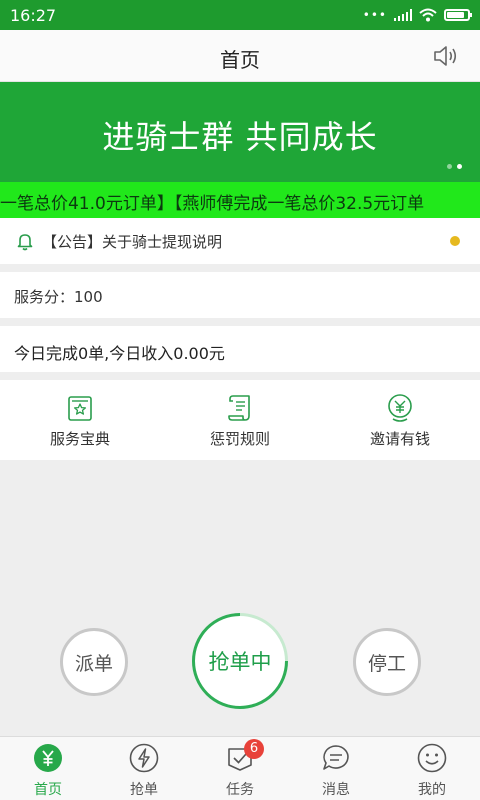  I want to click on dispatch-label: 派单, so click(93, 663).